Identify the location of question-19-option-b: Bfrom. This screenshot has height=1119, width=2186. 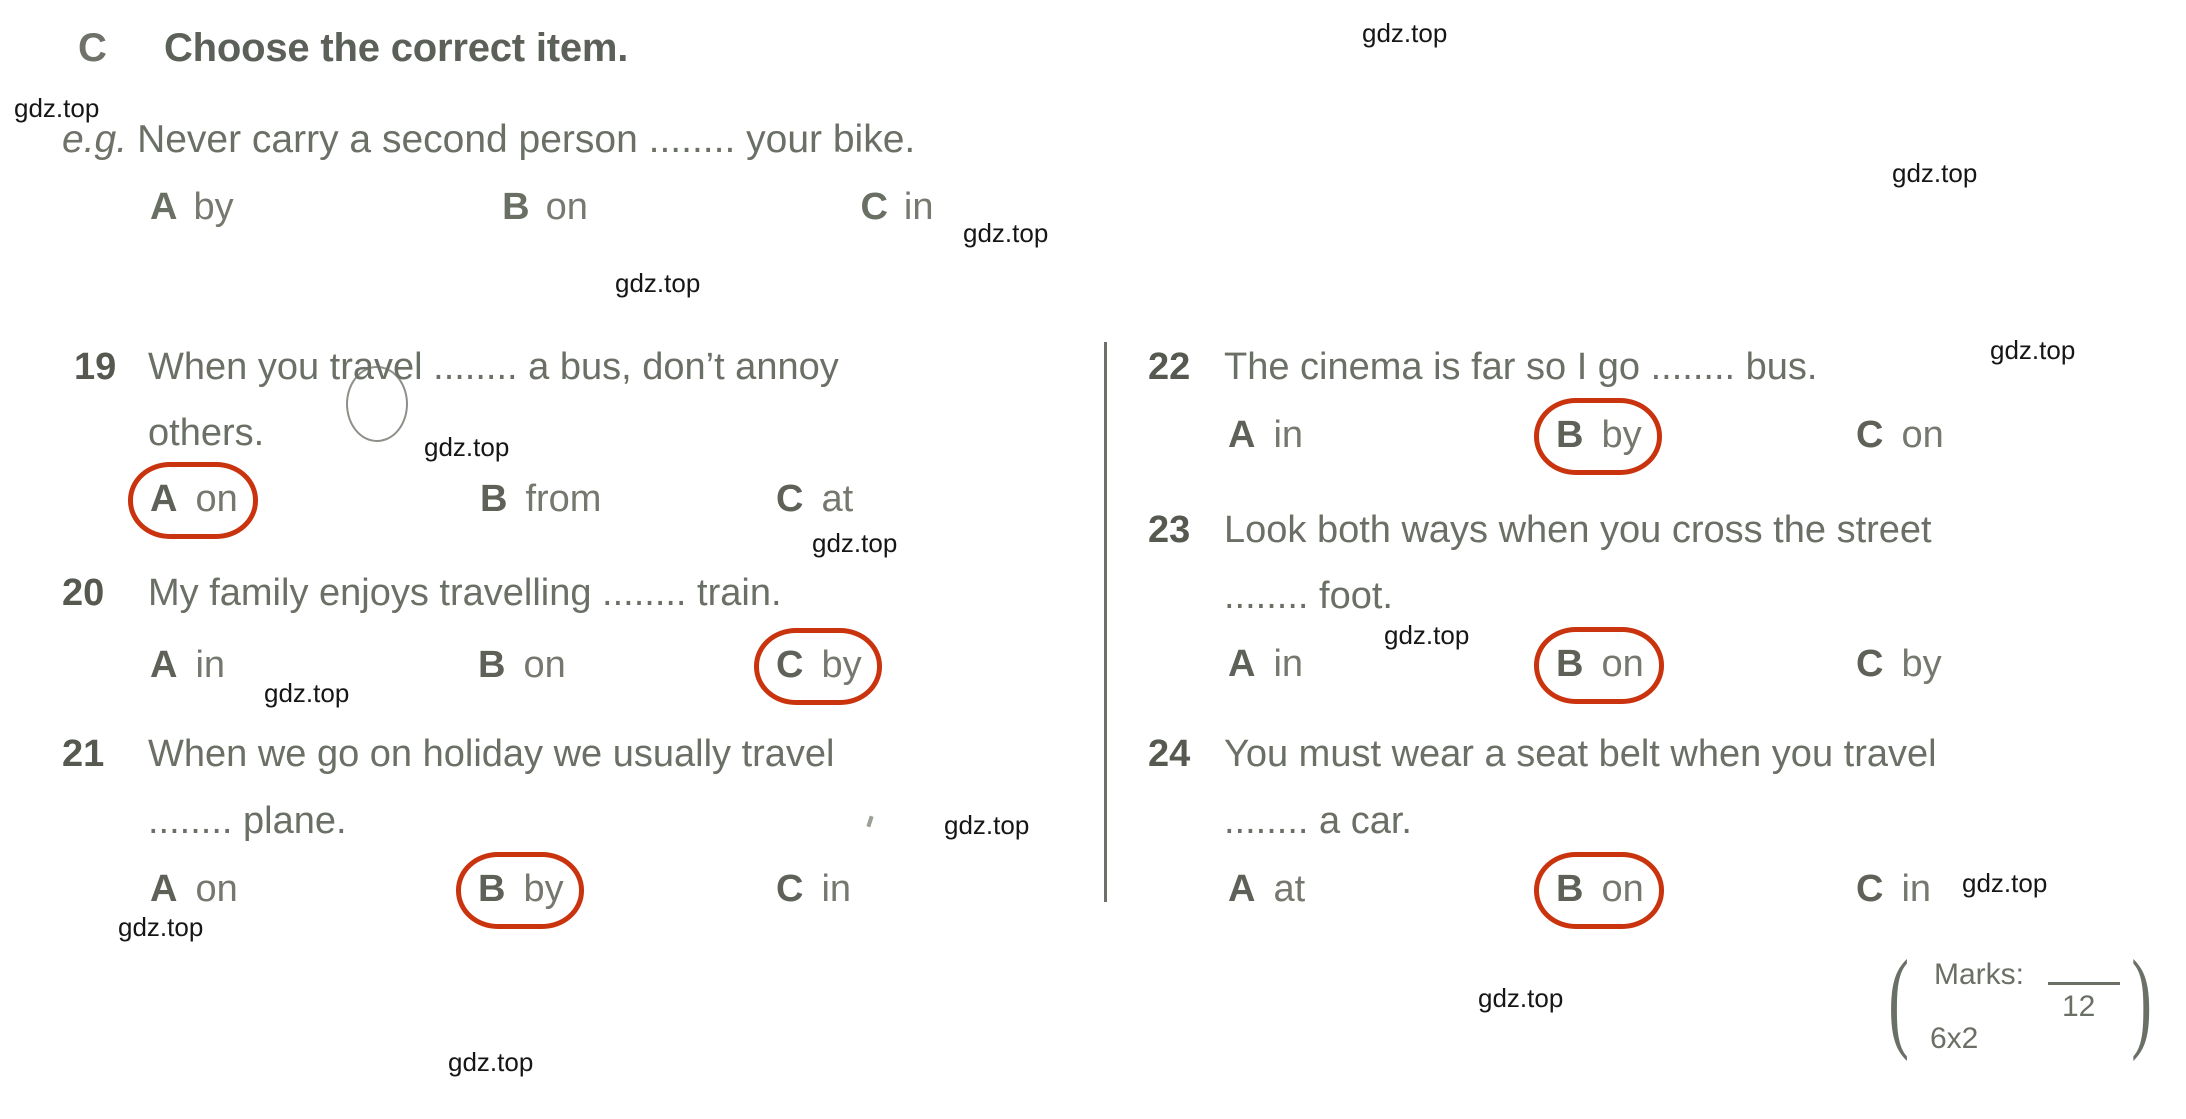
(540, 499).